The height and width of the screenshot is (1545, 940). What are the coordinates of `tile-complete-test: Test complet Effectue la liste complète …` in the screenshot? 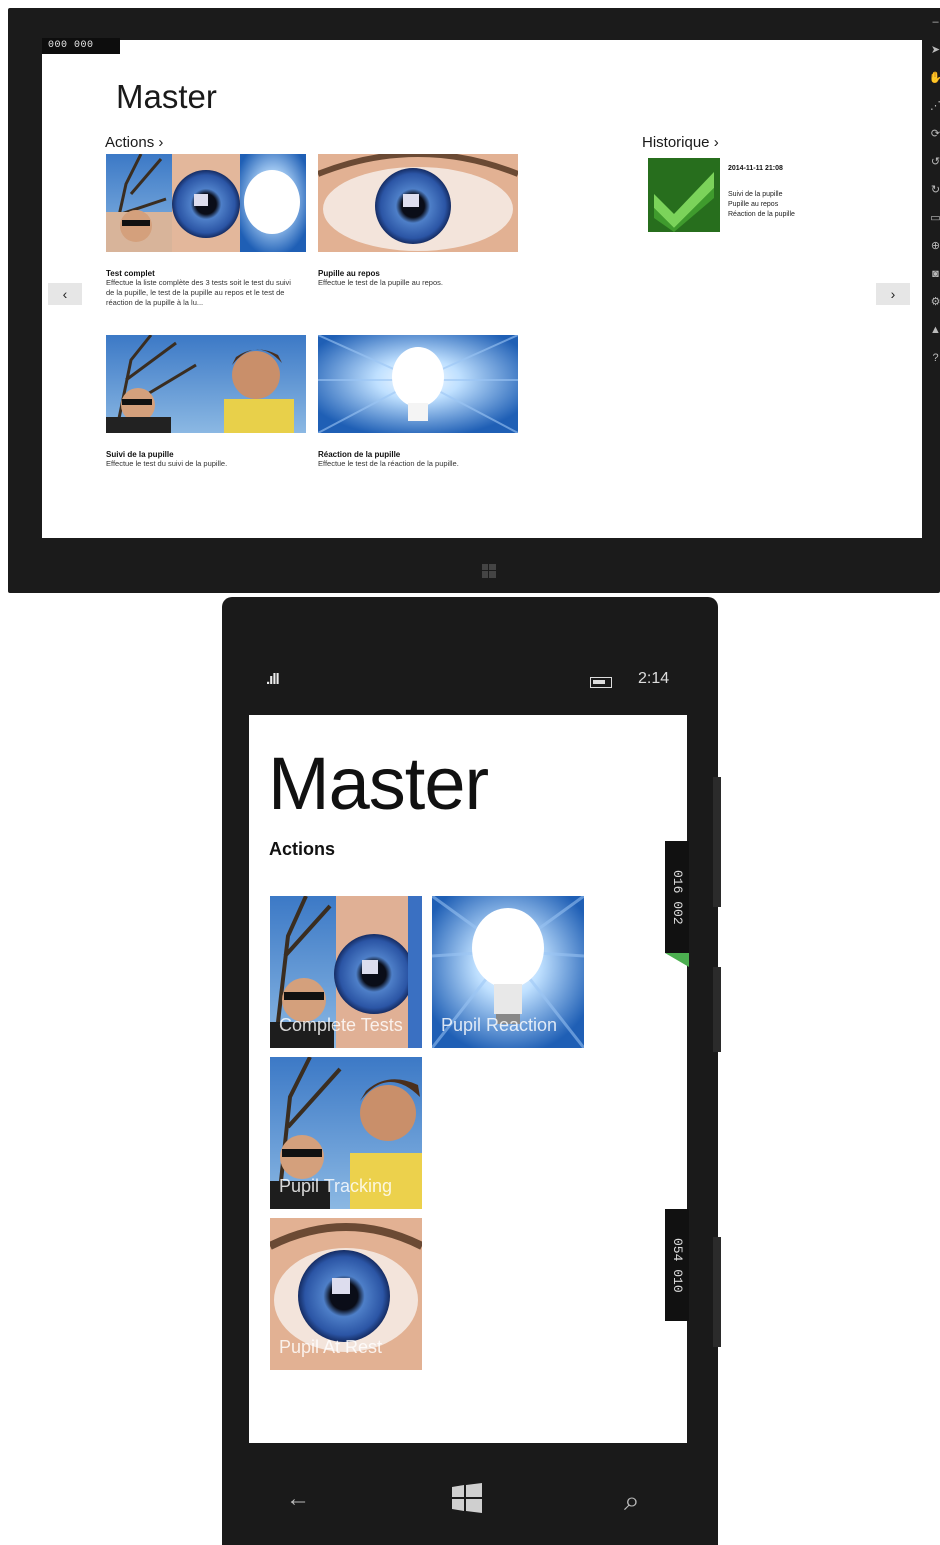 It's located at (206, 230).